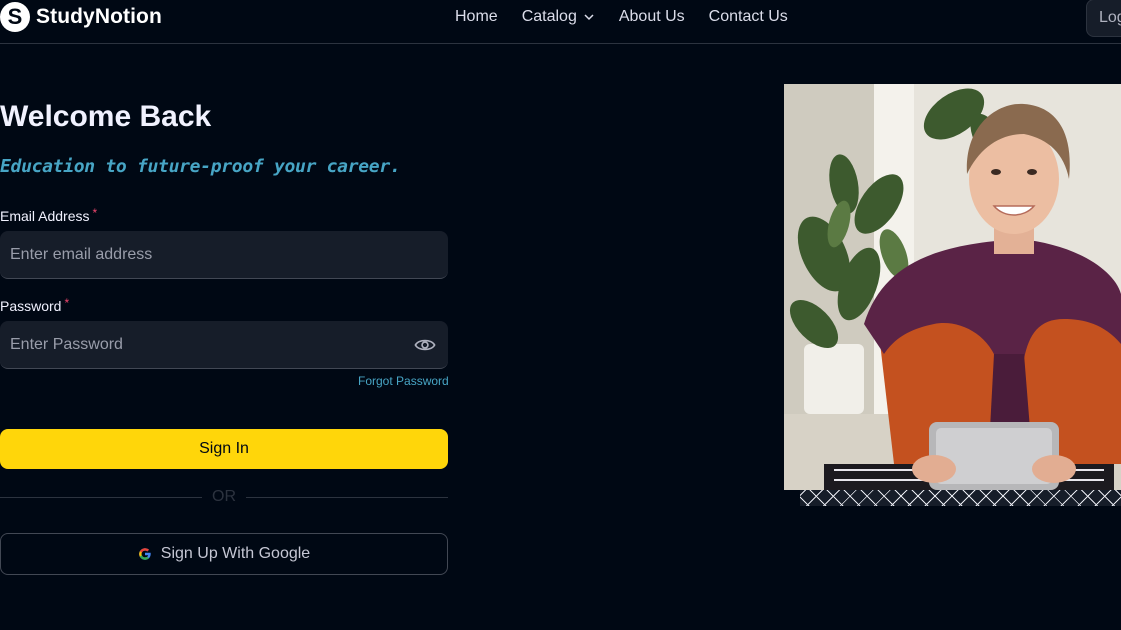 The height and width of the screenshot is (630, 1121). Describe the element at coordinates (224, 255) in the screenshot. I see `email-field: Enter email address` at that location.